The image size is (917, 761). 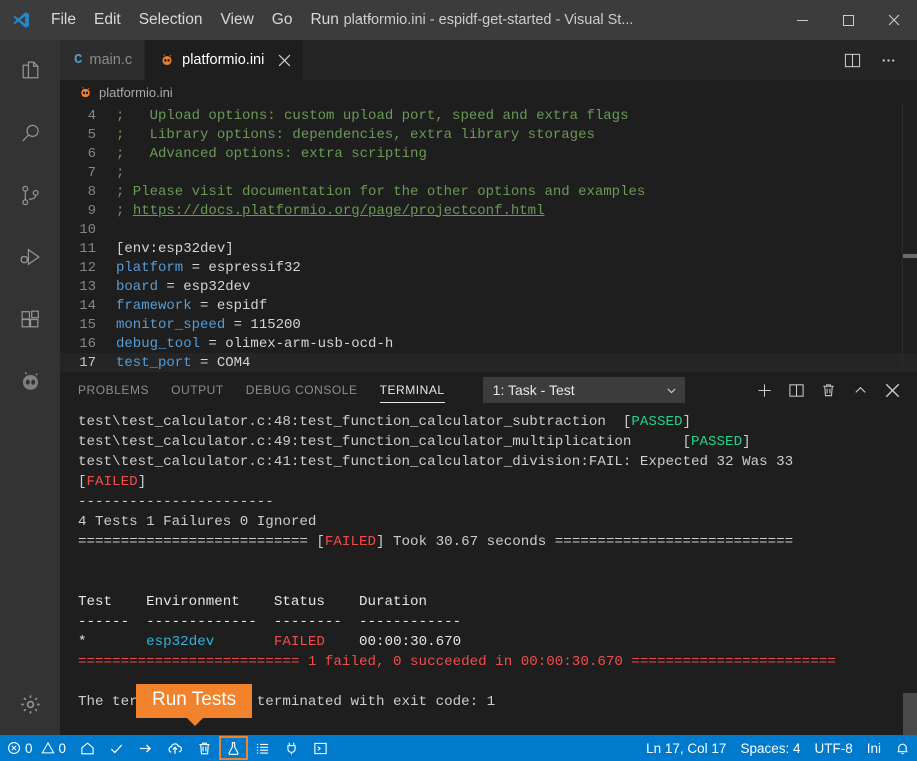 What do you see at coordinates (687, 422) in the screenshot?
I see `terminal-token: ]` at bounding box center [687, 422].